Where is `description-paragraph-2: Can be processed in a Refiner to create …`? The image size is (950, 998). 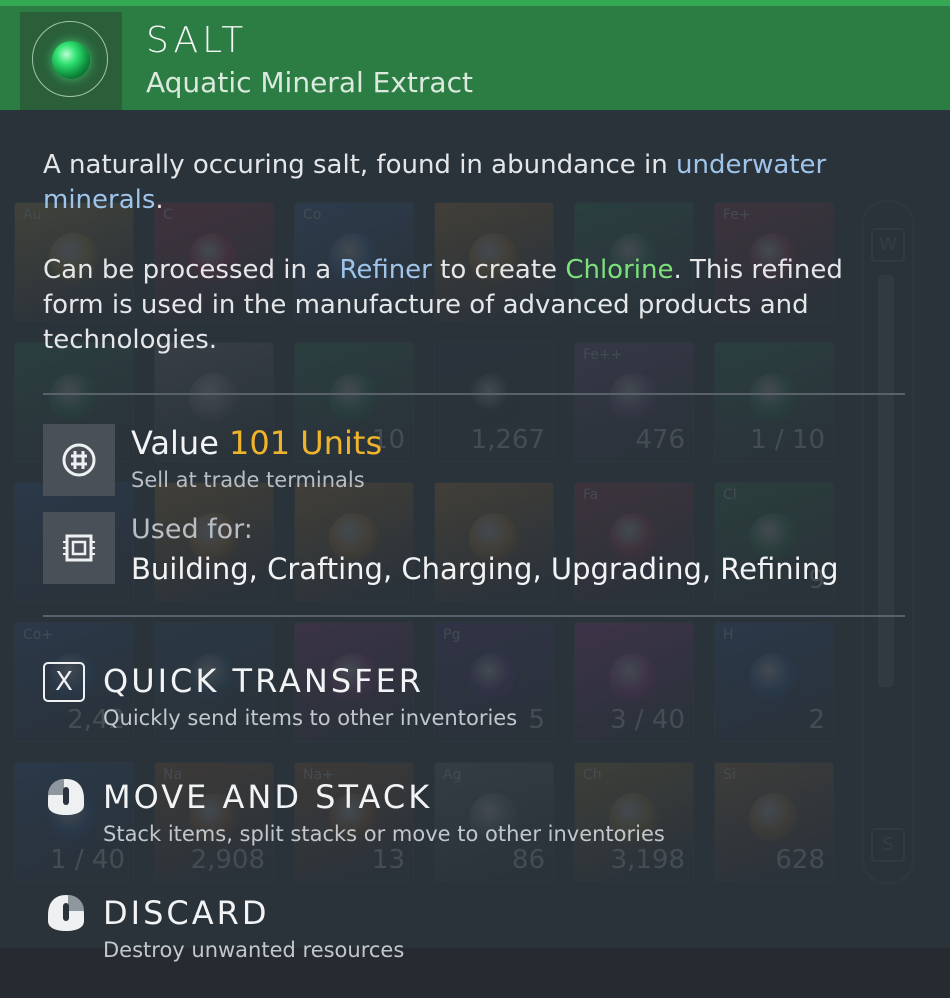
description-paragraph-2: Can be processed in a Refiner to create … is located at coordinates (458, 305).